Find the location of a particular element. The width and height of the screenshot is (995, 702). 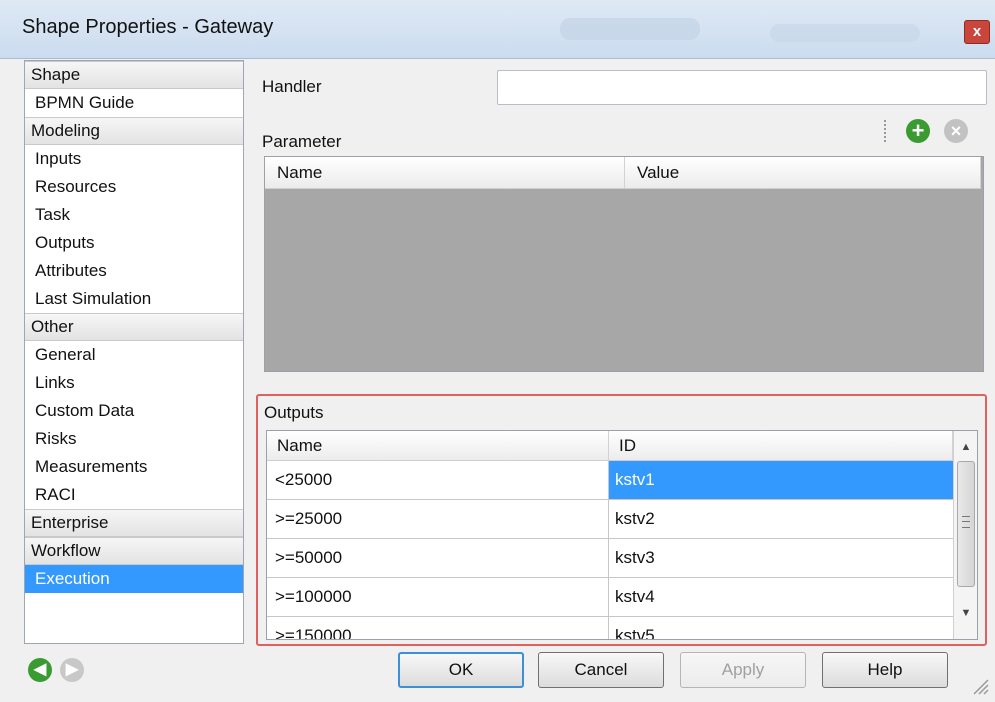

table-row: >=150000 kstv5 is located at coordinates (610, 628).